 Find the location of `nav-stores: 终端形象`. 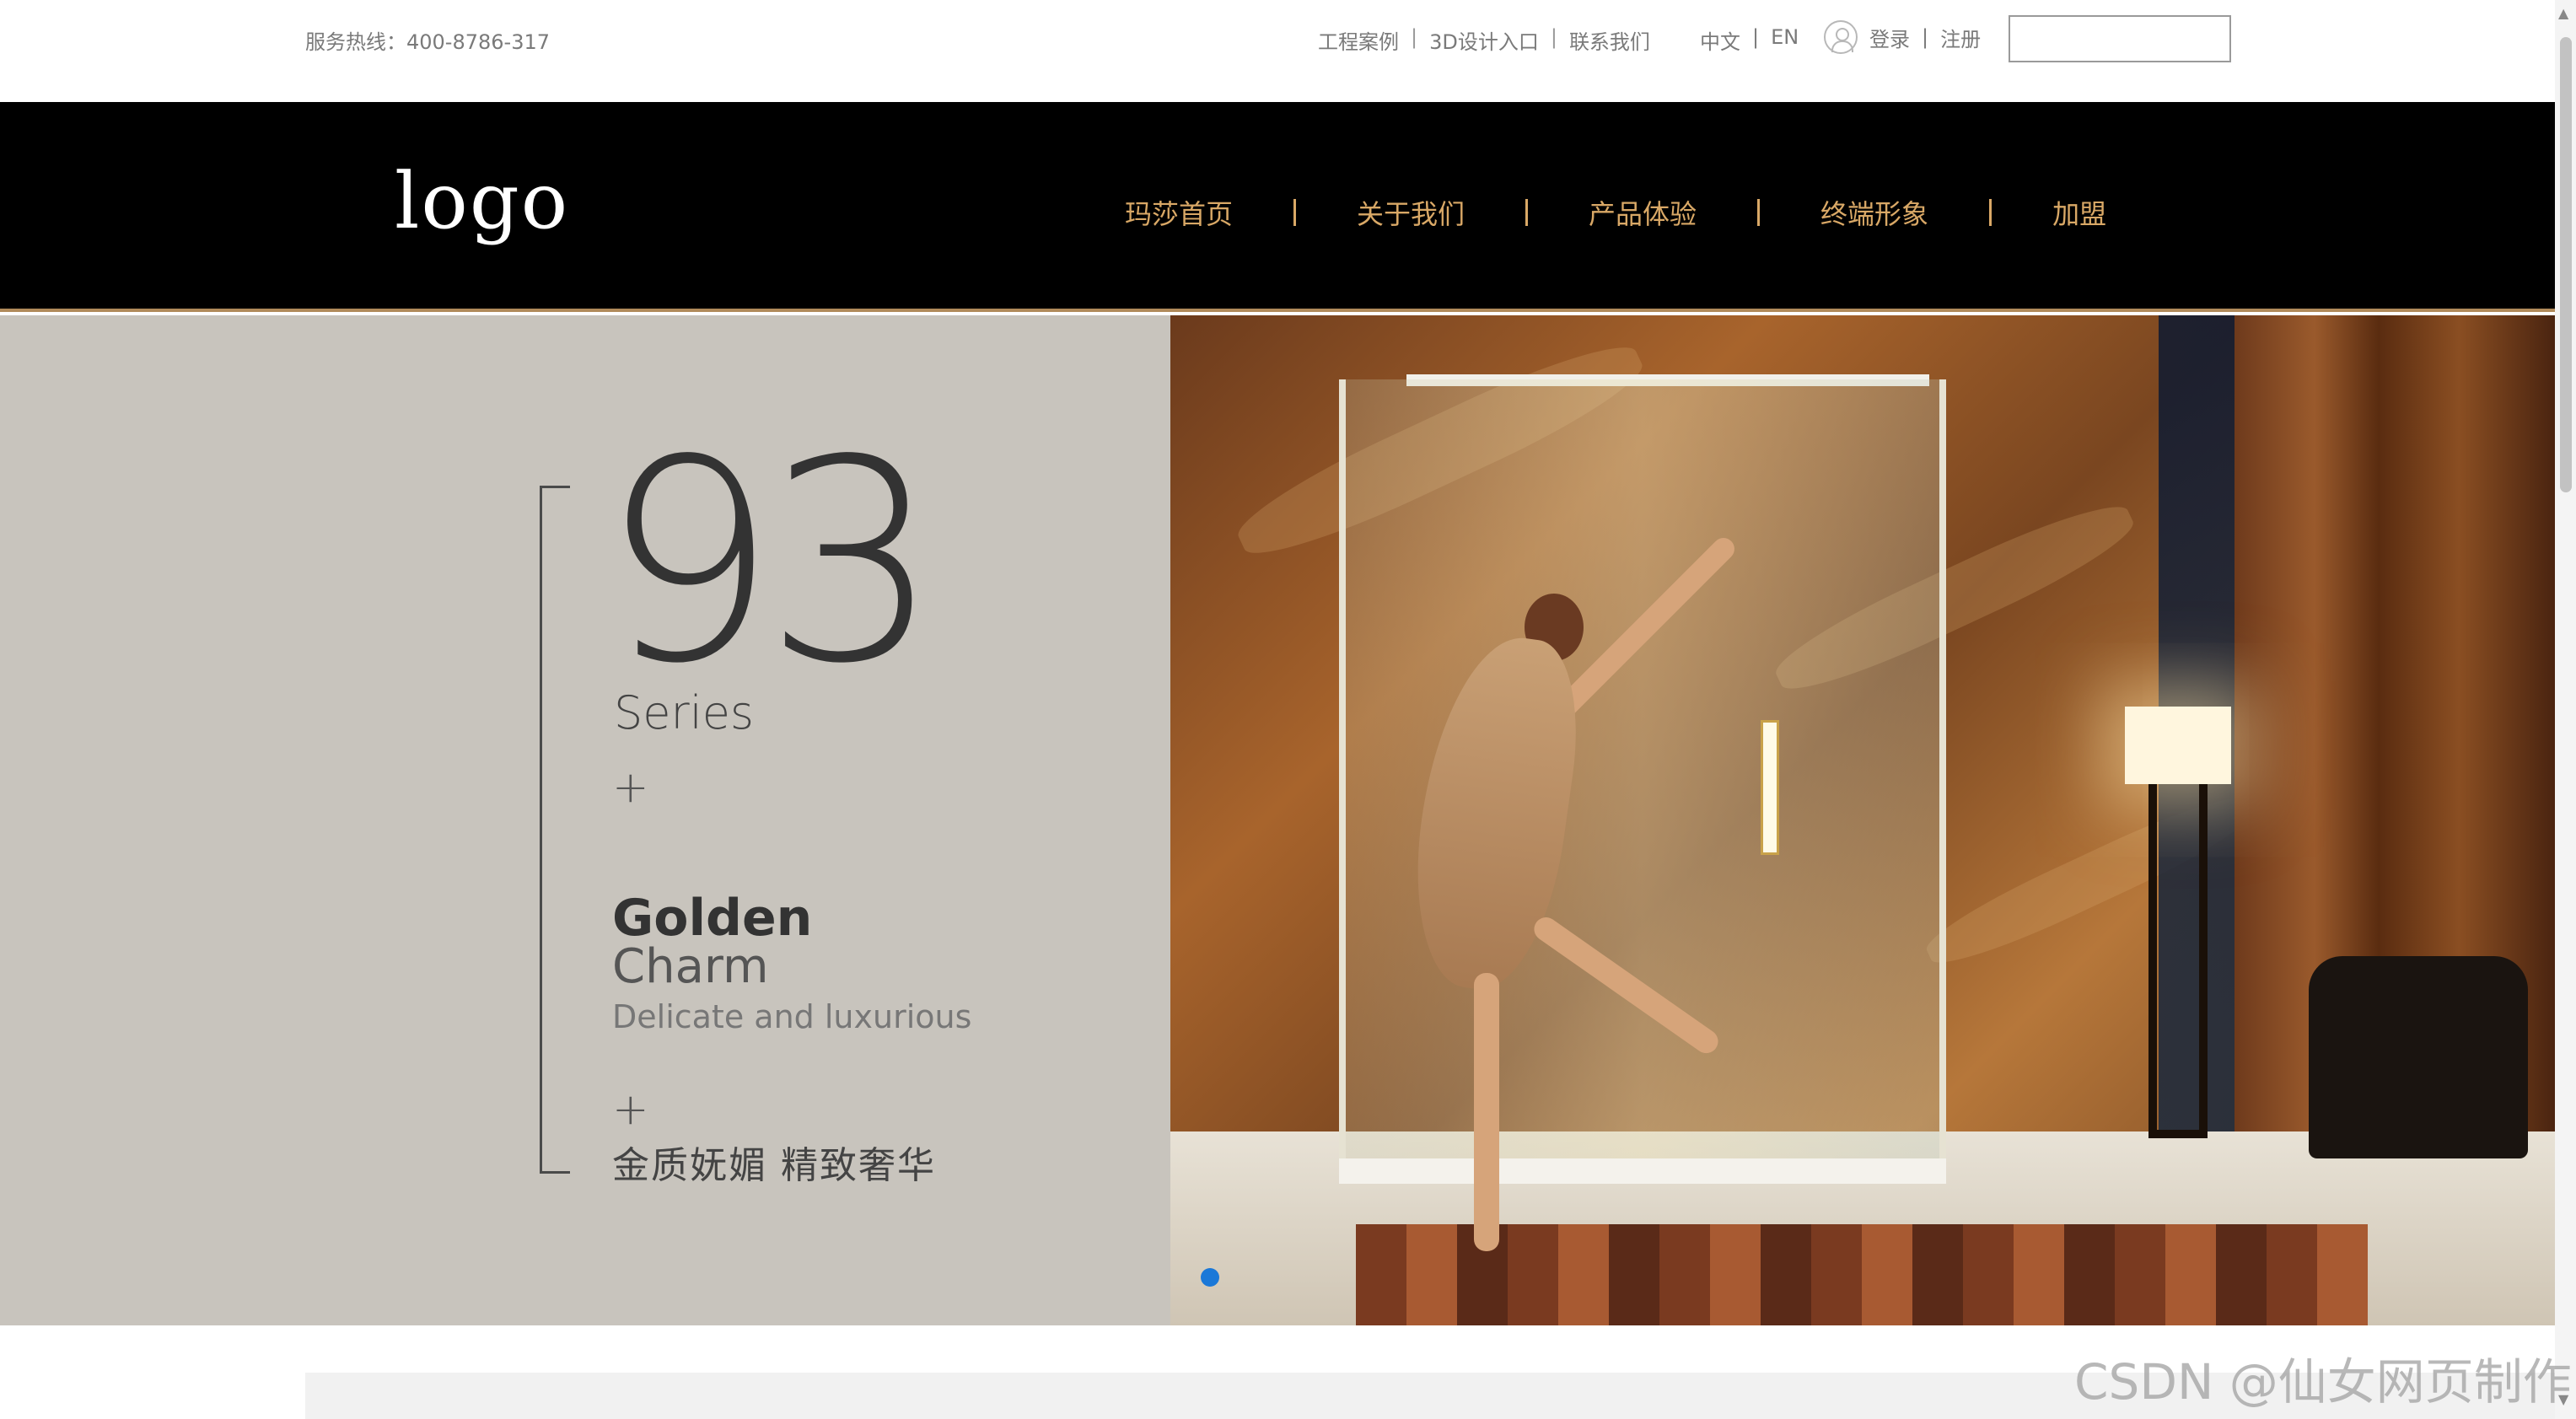

nav-stores: 终端形象 is located at coordinates (1874, 213).